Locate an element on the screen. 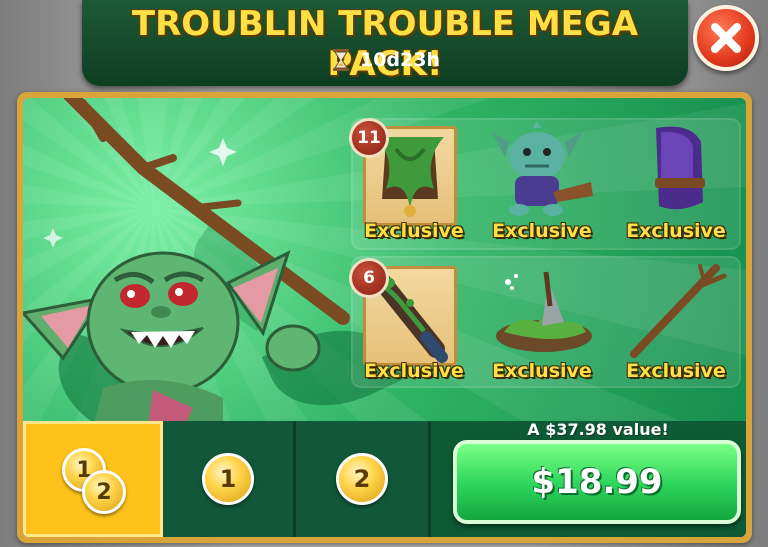 This screenshot has height=547, width=768. item-troublin-goblin: Exclusive is located at coordinates (542, 184).